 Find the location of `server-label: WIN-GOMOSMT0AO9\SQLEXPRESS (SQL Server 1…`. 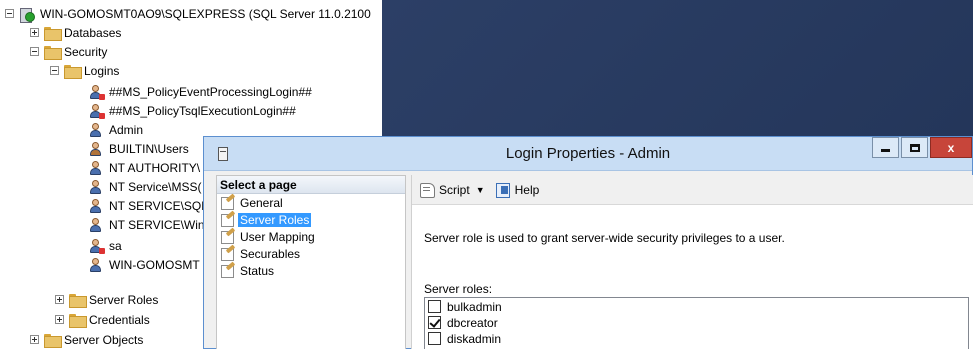

server-label: WIN-GOMOSMT0AO9\SQLEXPRESS (SQL Server 1… is located at coordinates (205, 13).